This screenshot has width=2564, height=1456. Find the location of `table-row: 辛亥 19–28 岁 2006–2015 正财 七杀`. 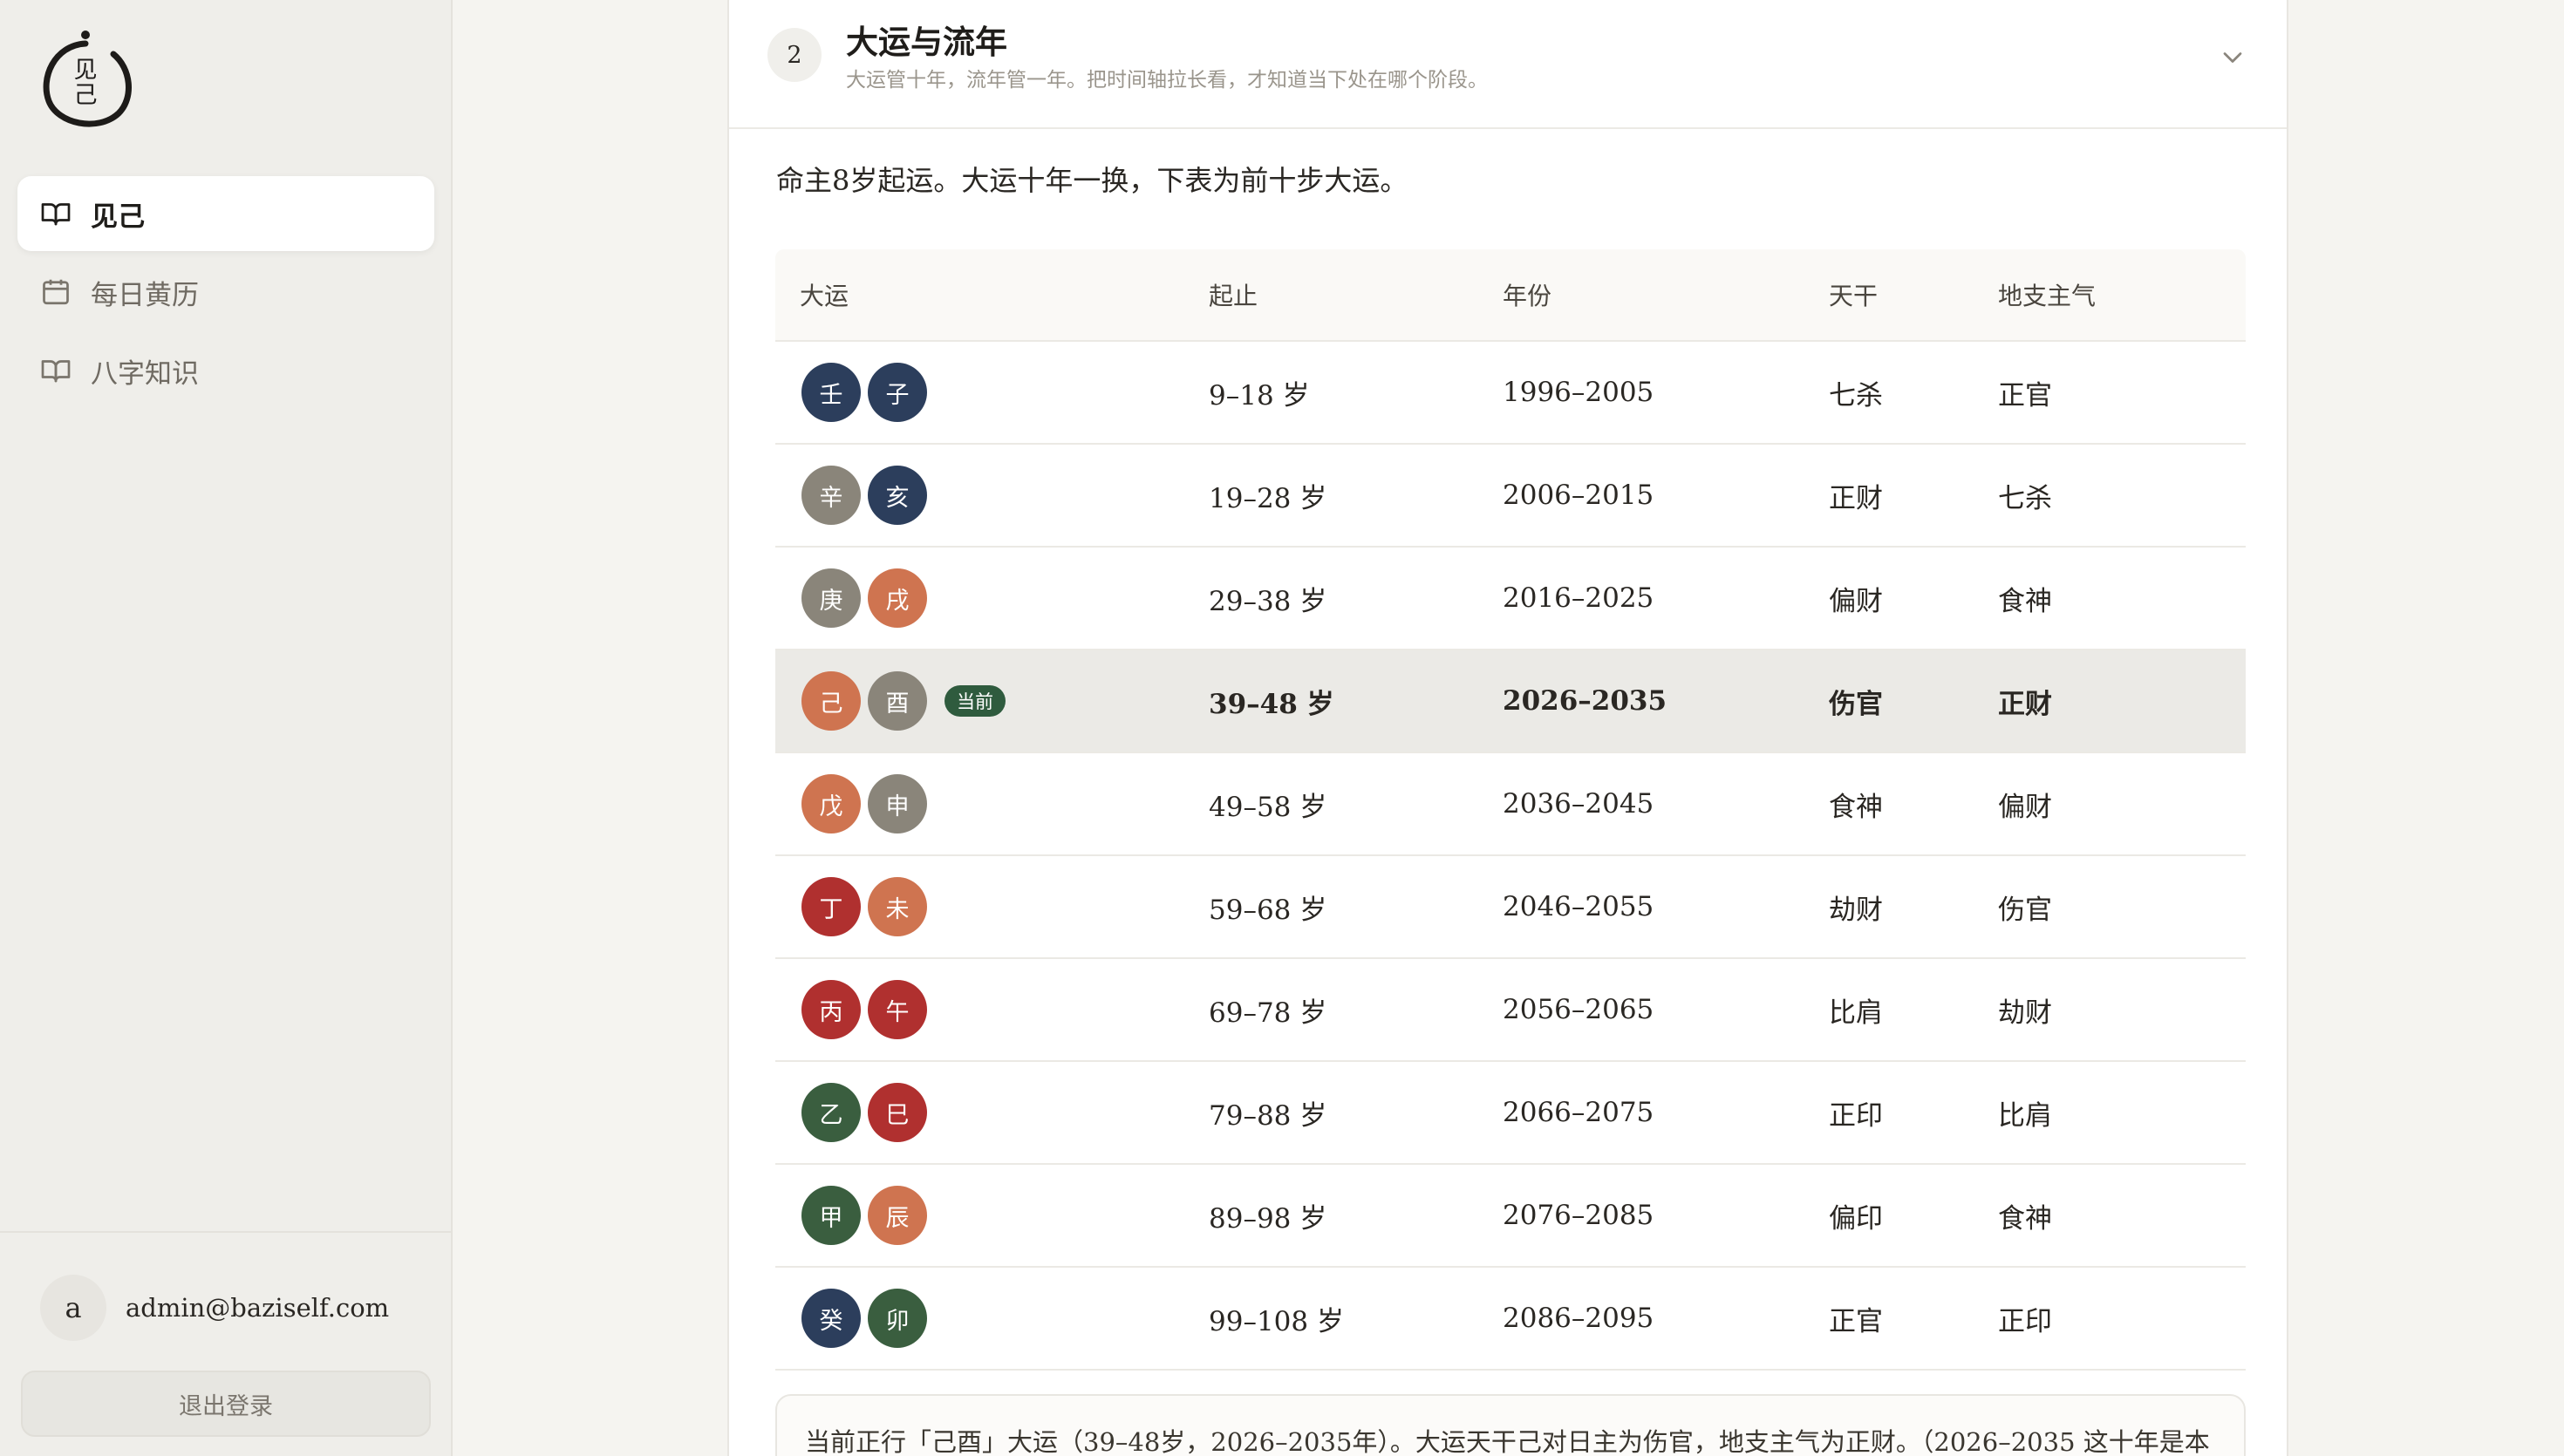

table-row: 辛亥 19–28 岁 2006–2015 正财 七杀 is located at coordinates (1510, 496).